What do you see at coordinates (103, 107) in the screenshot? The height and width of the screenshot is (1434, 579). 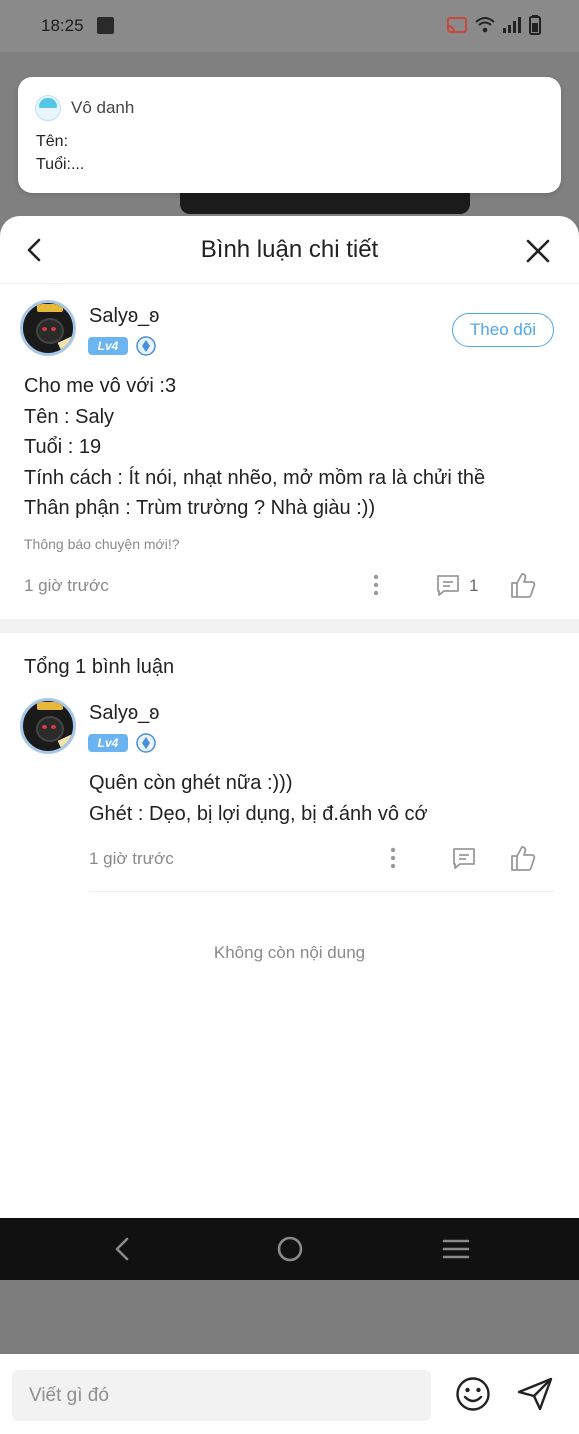 I see `notification-app-name: Vô danh` at bounding box center [103, 107].